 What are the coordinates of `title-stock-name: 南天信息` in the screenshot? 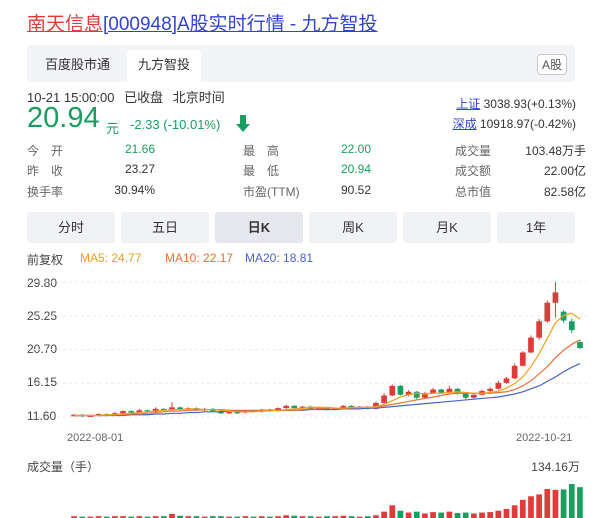 It's located at (65, 24).